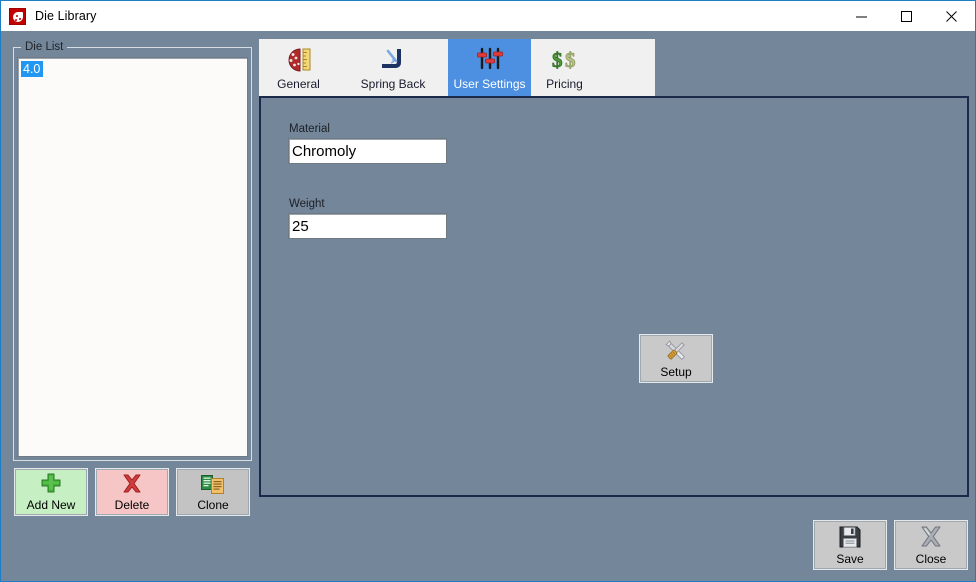 This screenshot has width=976, height=582. I want to click on setup-button: Setup, so click(676, 358).